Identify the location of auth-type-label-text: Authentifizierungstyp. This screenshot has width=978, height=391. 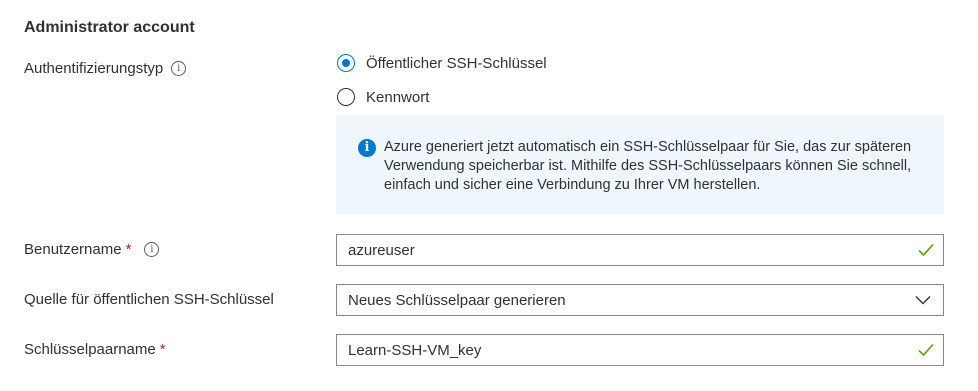
(94, 68).